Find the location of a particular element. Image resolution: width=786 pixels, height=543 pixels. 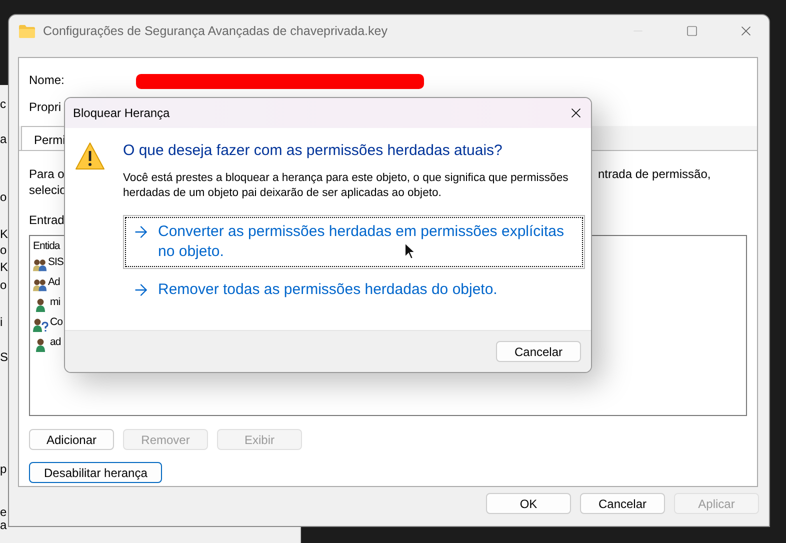

mouse-cursor-icon is located at coordinates (410, 251).